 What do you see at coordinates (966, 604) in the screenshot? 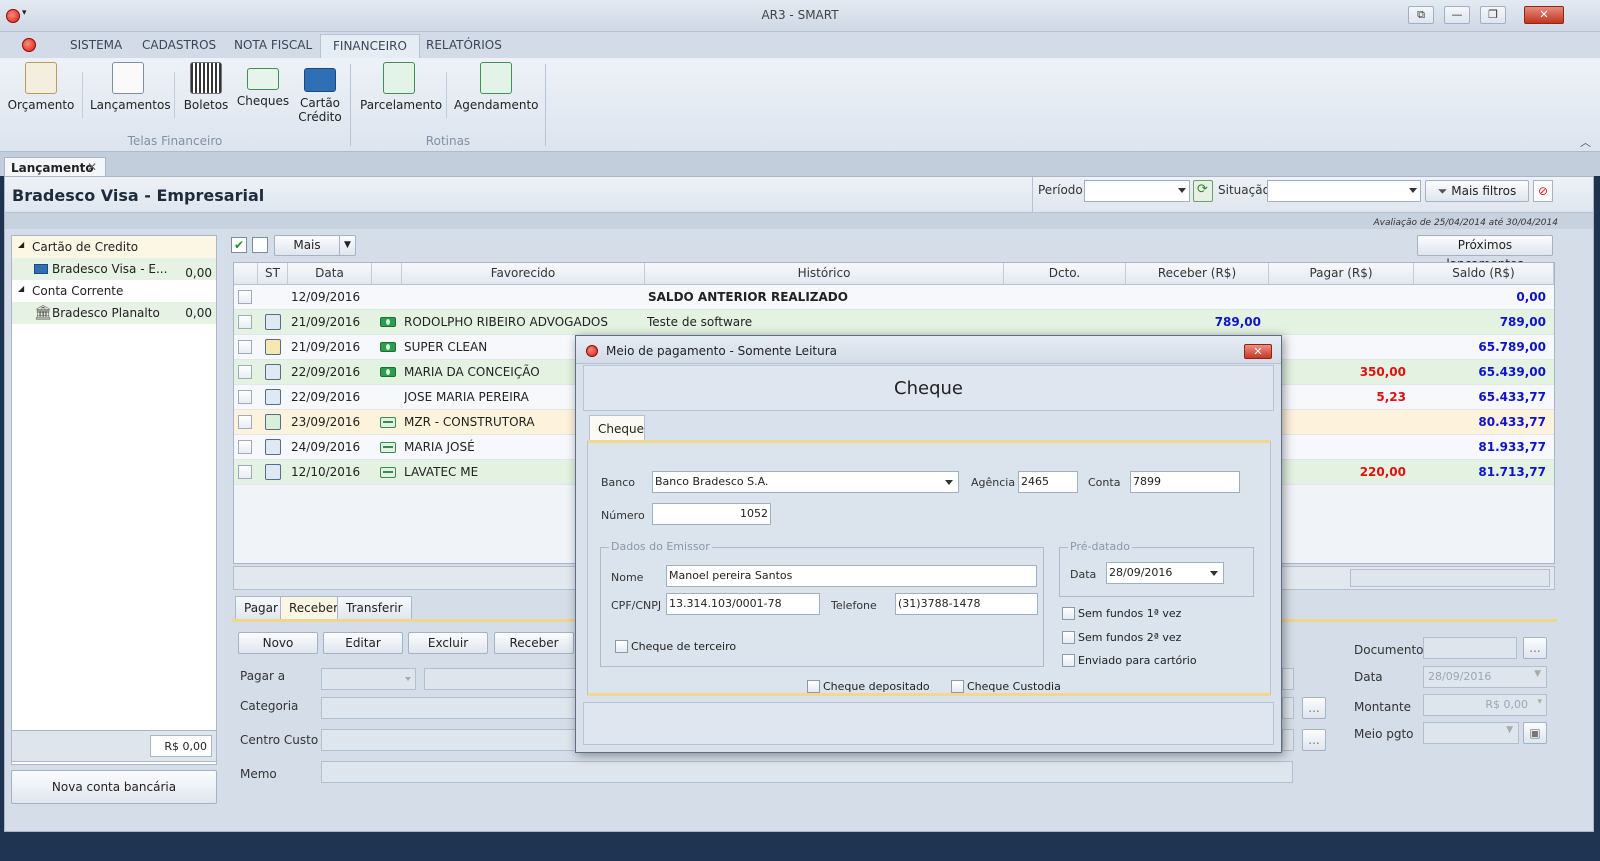
I see `telefone-field: (31)3788-1478` at bounding box center [966, 604].